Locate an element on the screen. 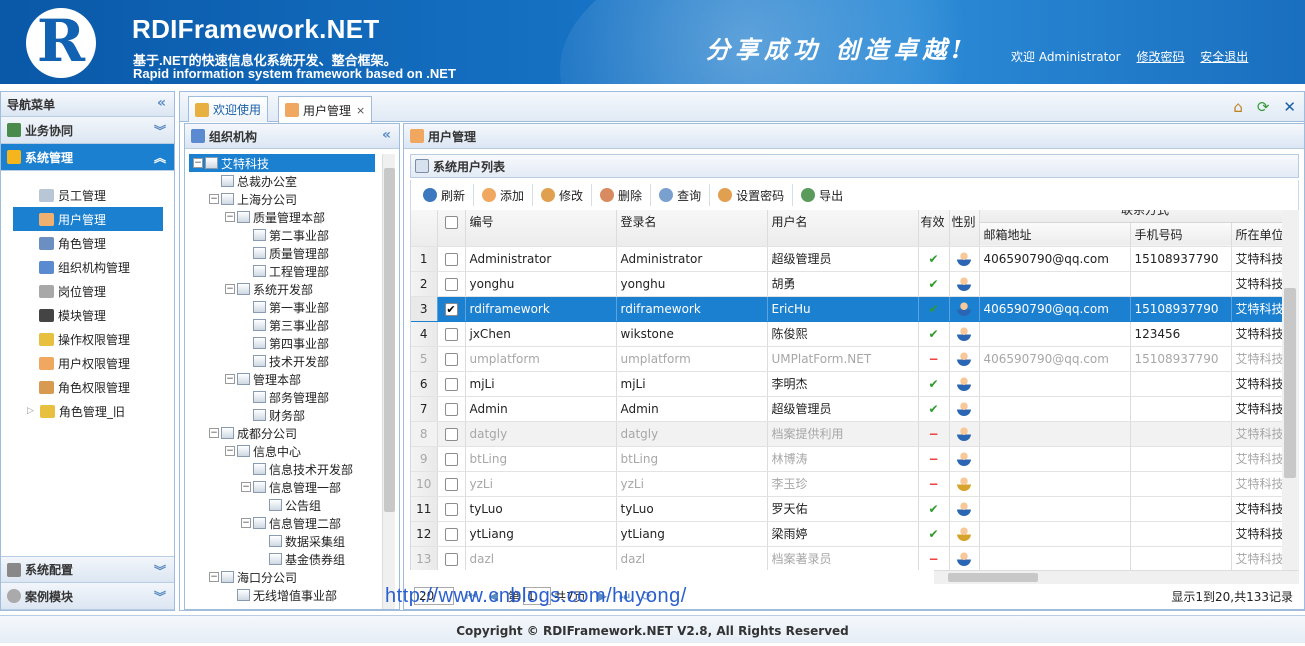  grid-vertical-scrollbar is located at coordinates (1290, 390).